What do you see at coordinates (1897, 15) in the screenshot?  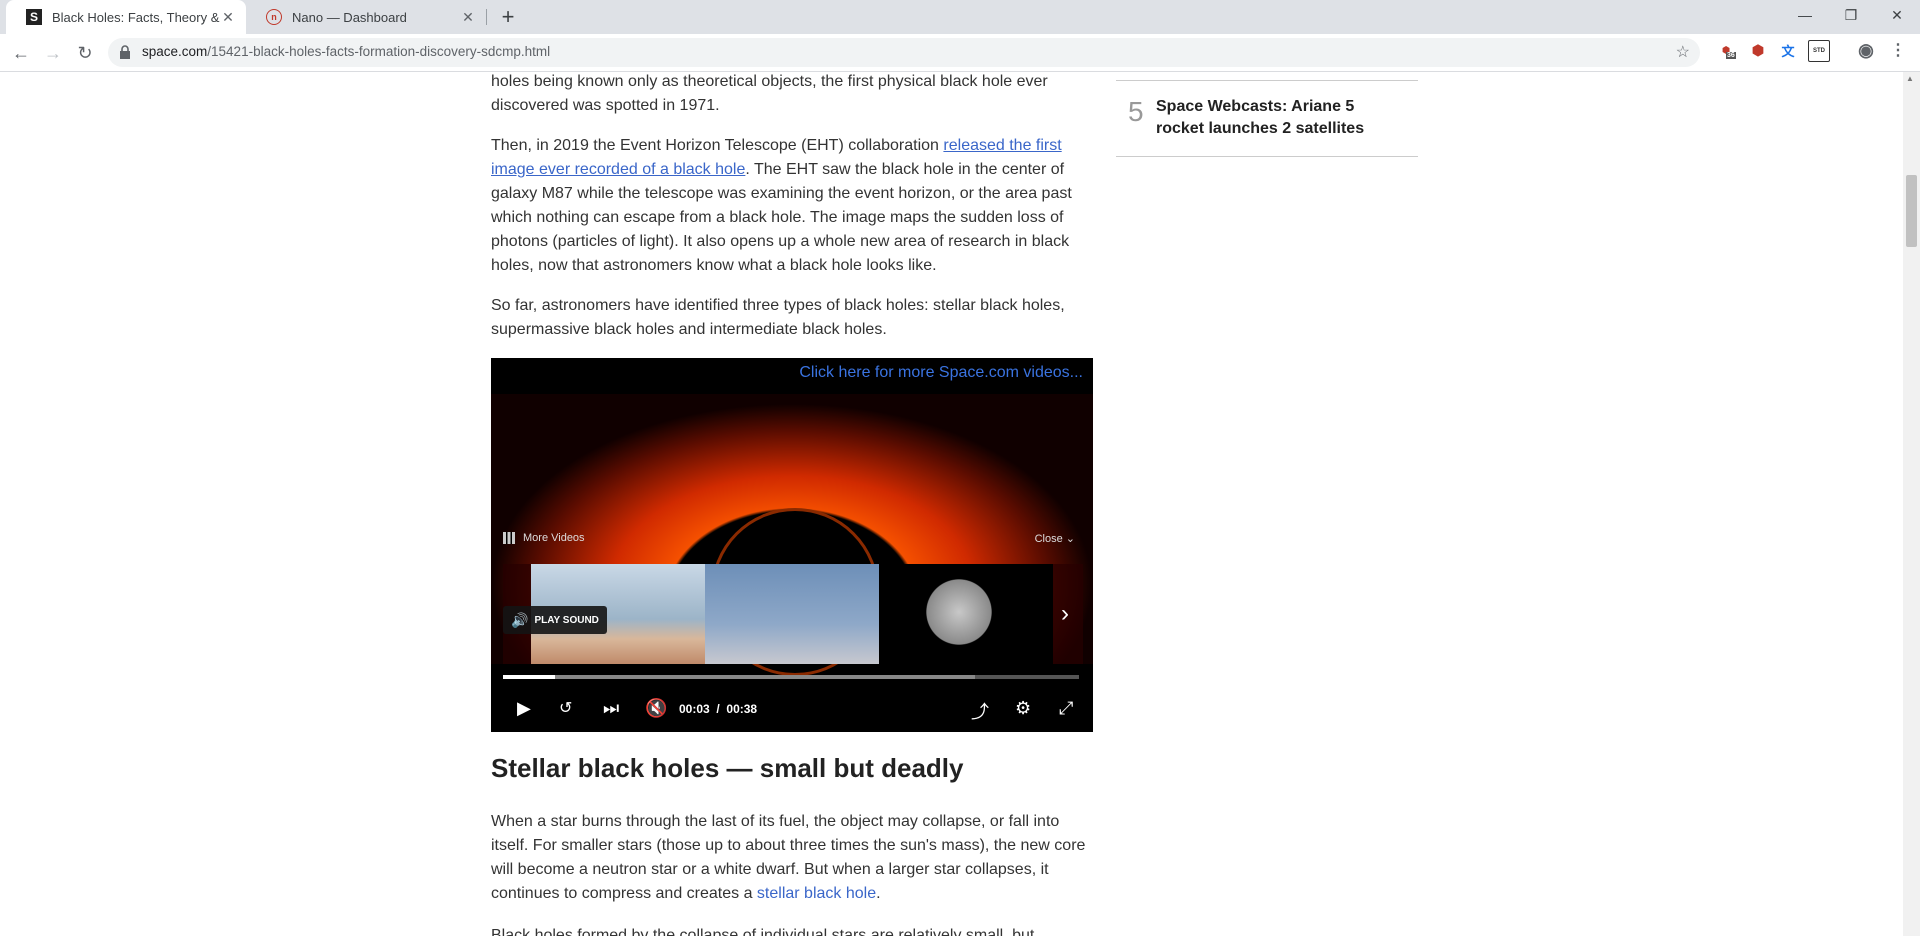 I see `close-window-icon: ✕` at bounding box center [1897, 15].